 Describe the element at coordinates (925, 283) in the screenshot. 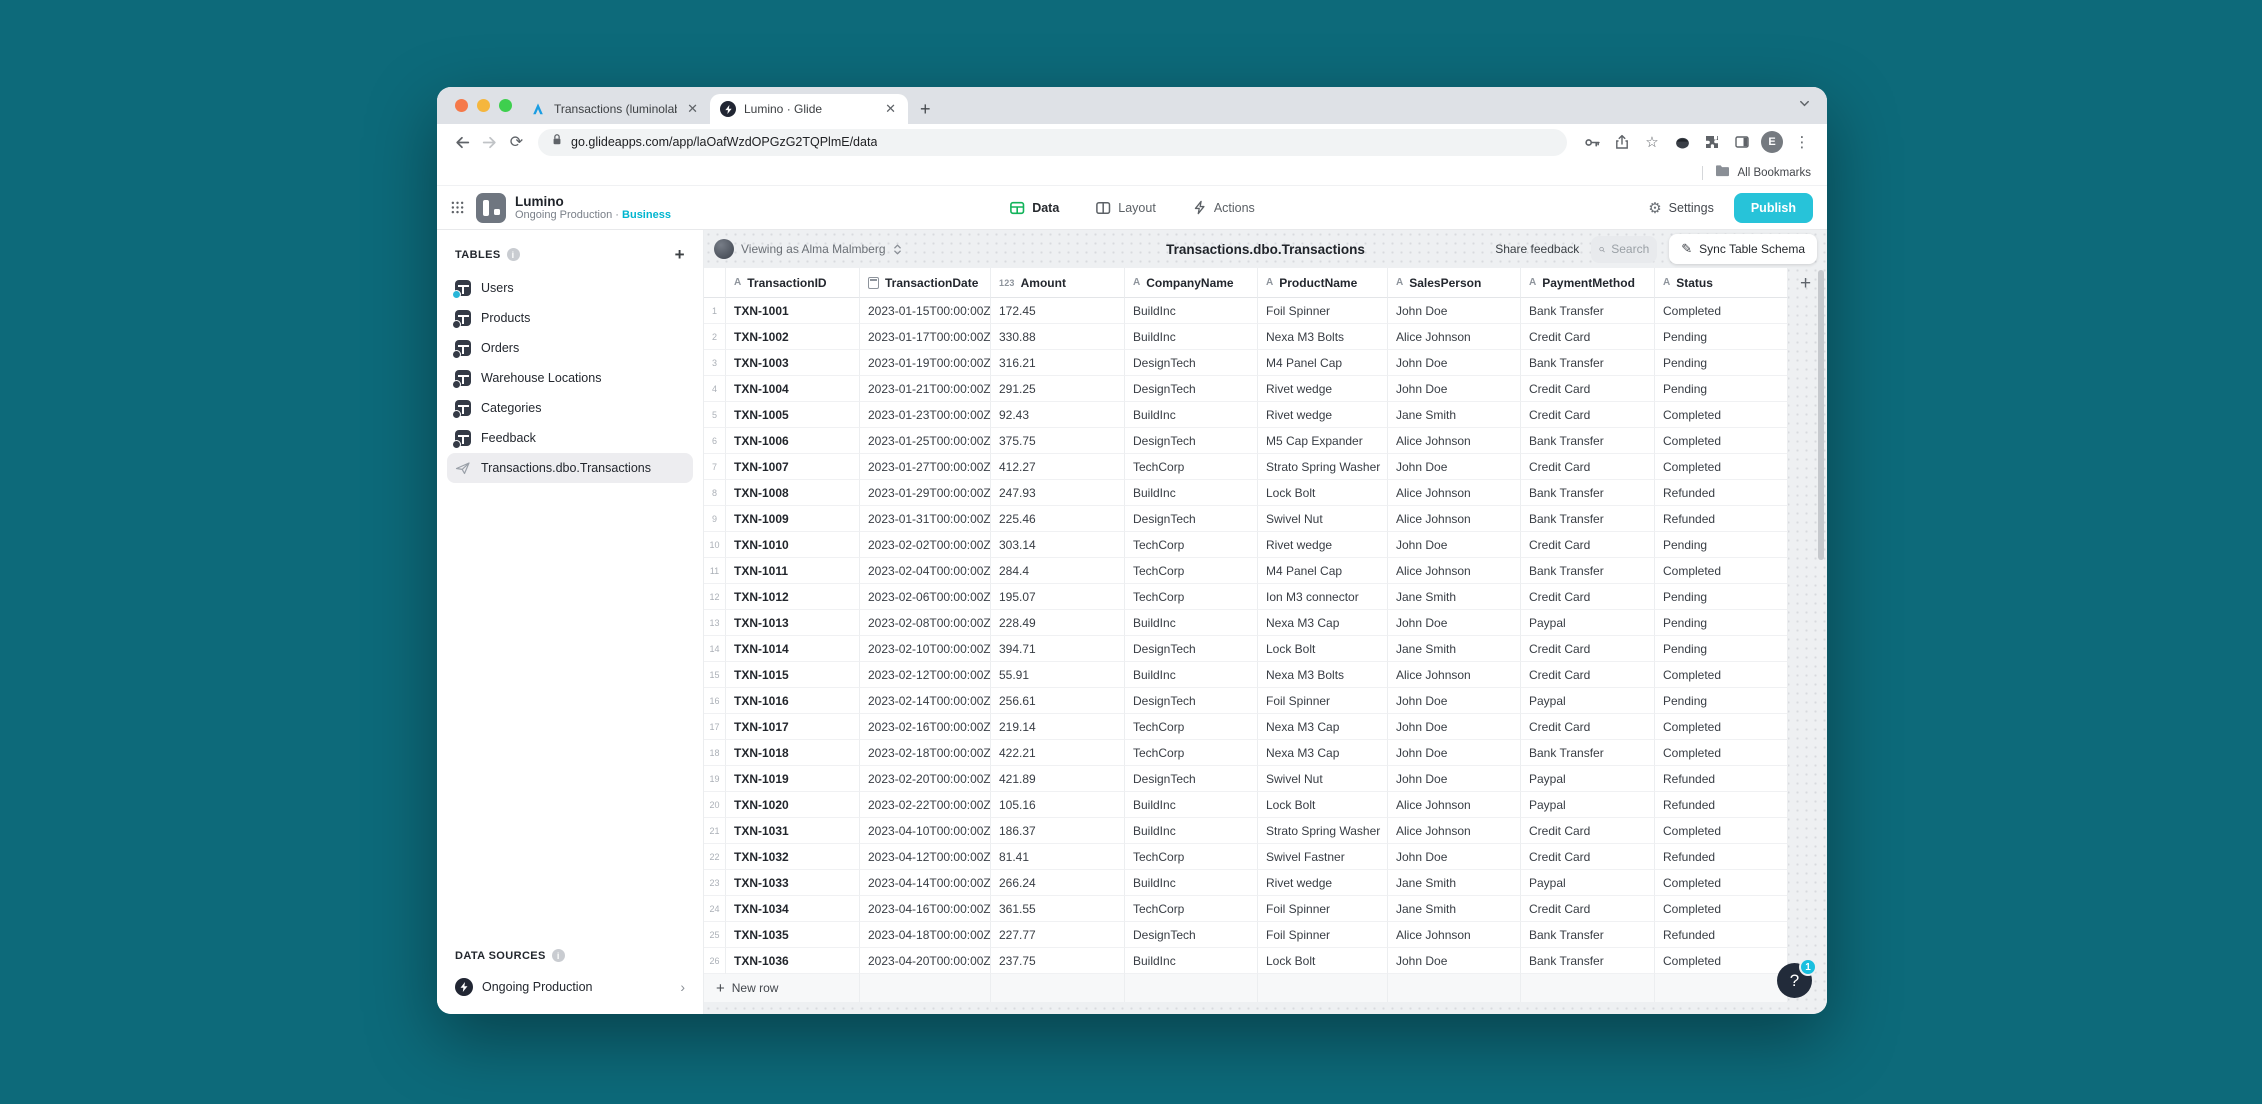

I see `column-header-transactiondate: TransactionDate` at that location.